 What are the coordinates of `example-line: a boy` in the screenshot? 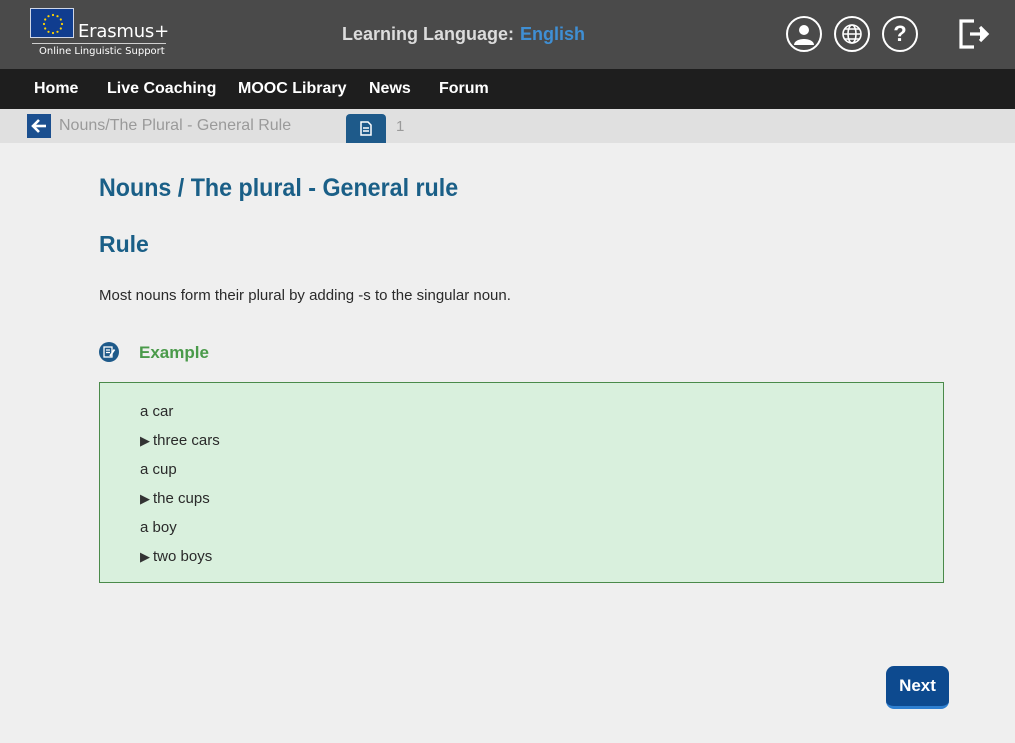 It's located at (158, 527).